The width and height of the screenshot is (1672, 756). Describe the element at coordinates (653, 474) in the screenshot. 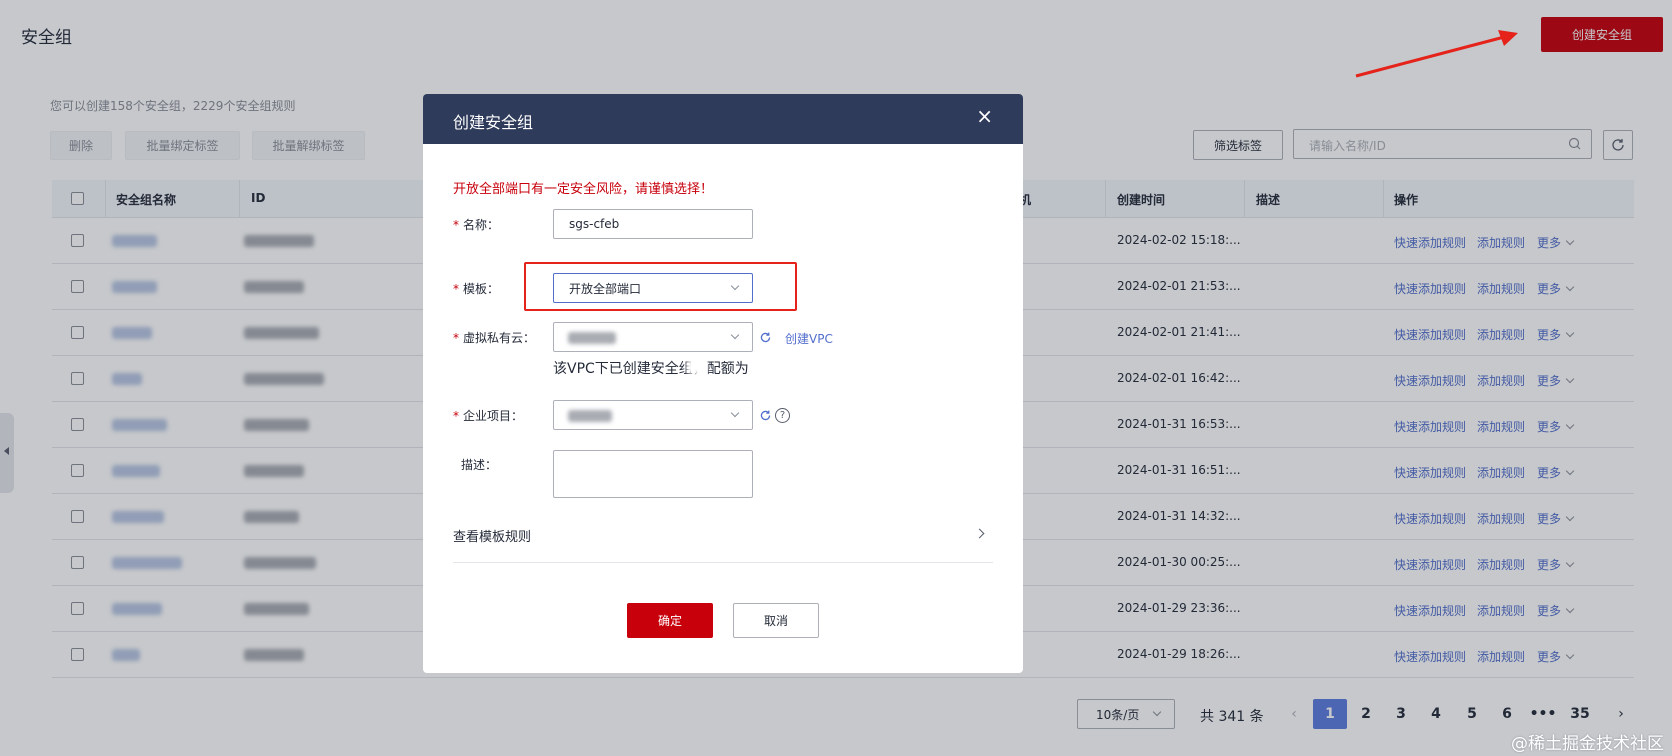

I see `description-textarea` at that location.